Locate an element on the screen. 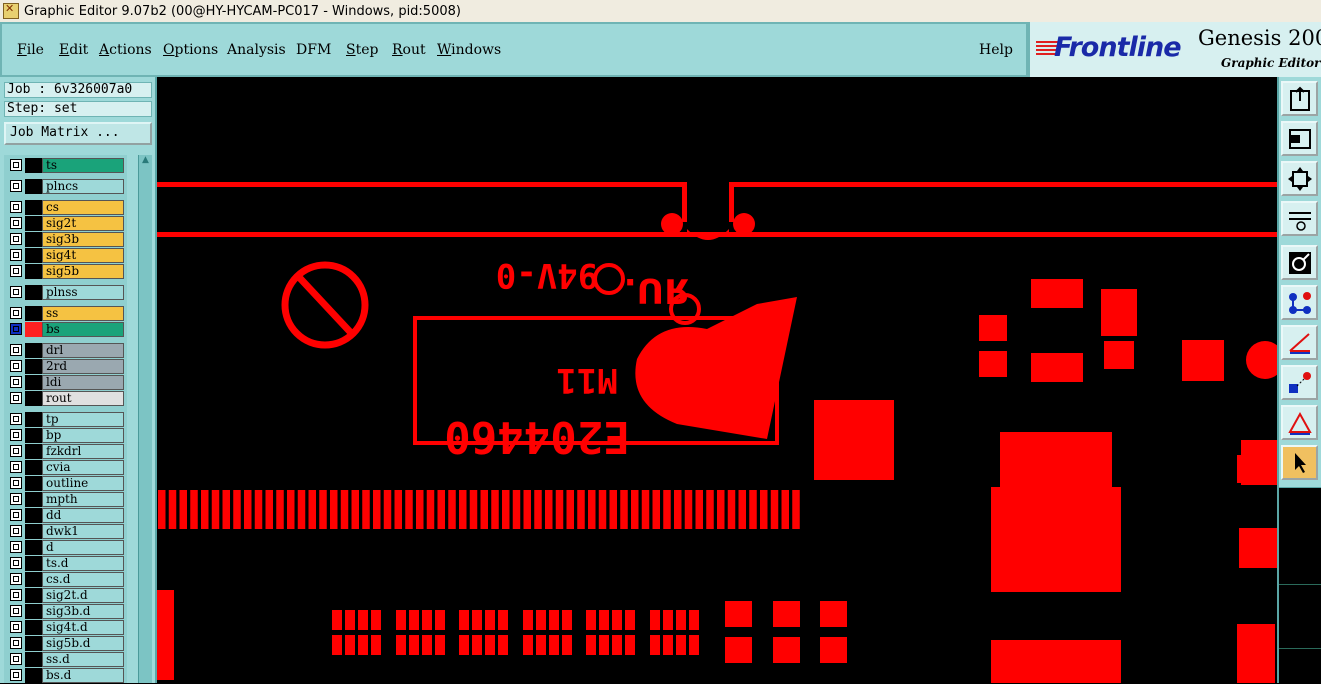 The width and height of the screenshot is (1321, 684). layer-row-bp: bp is located at coordinates (66, 435).